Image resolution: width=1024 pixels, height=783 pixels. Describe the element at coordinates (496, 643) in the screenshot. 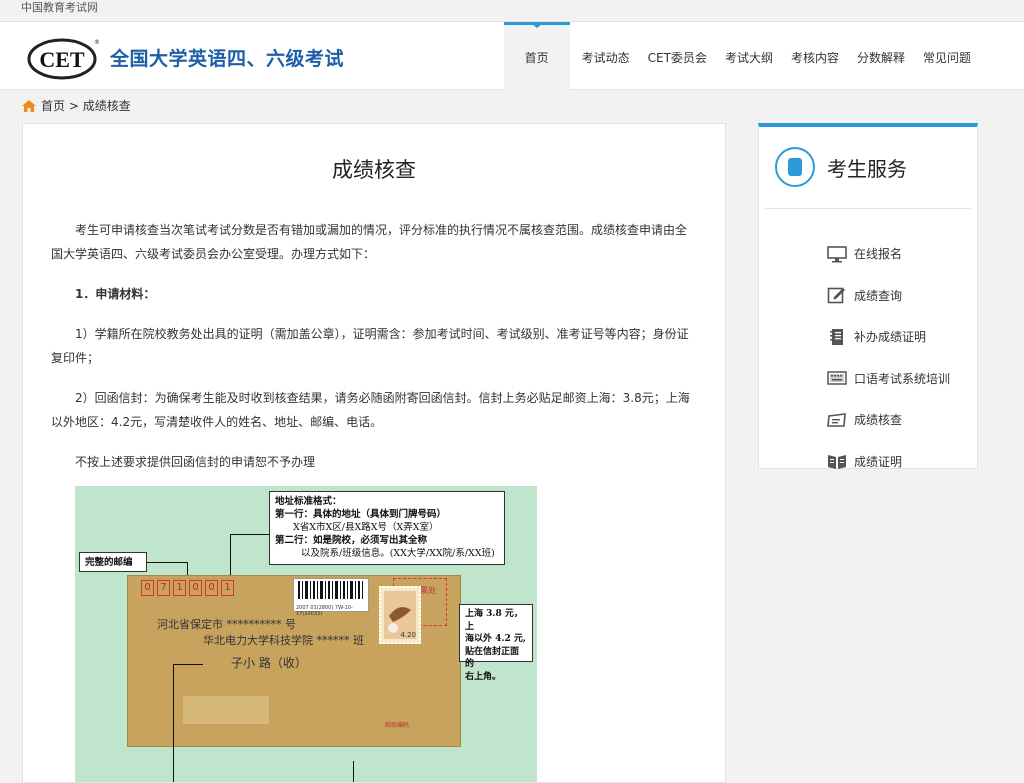

I see `postage-note-box: 上海 3.8 元，上 海以外 4.2 元, 贴在信封正面的 右上角。` at that location.